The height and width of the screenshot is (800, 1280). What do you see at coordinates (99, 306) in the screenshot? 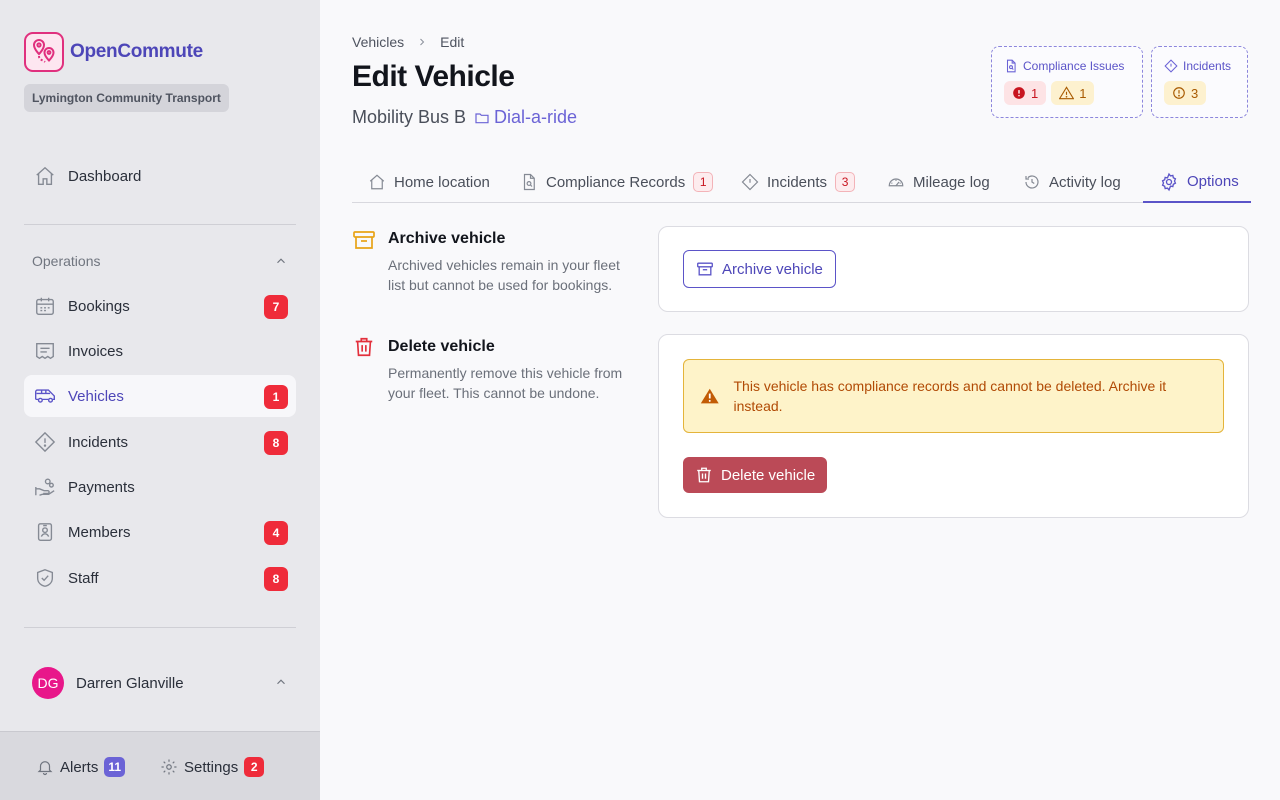
I see `sidebar-item-label: Bookings` at bounding box center [99, 306].